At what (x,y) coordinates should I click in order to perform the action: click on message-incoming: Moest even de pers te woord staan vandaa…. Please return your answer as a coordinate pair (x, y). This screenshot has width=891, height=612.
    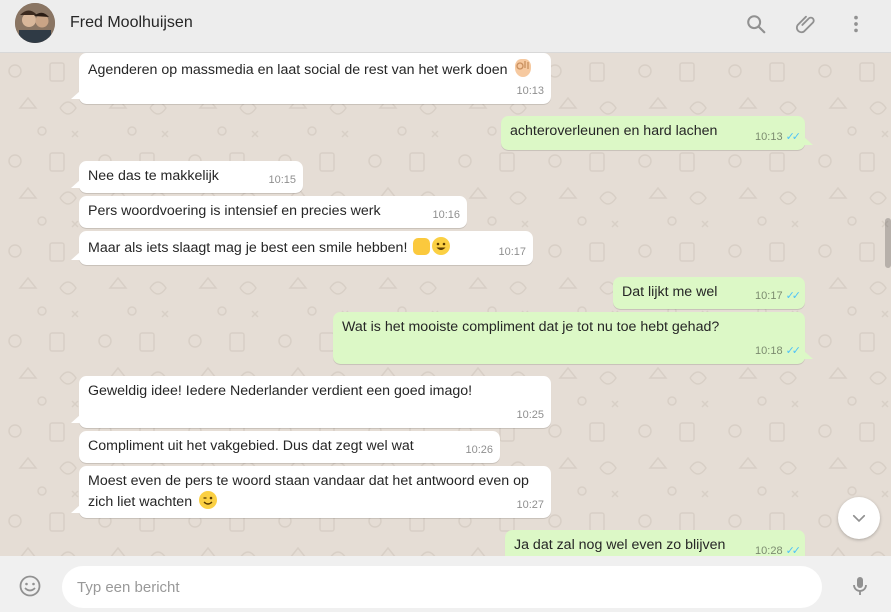
    Looking at the image, I should click on (311, 492).